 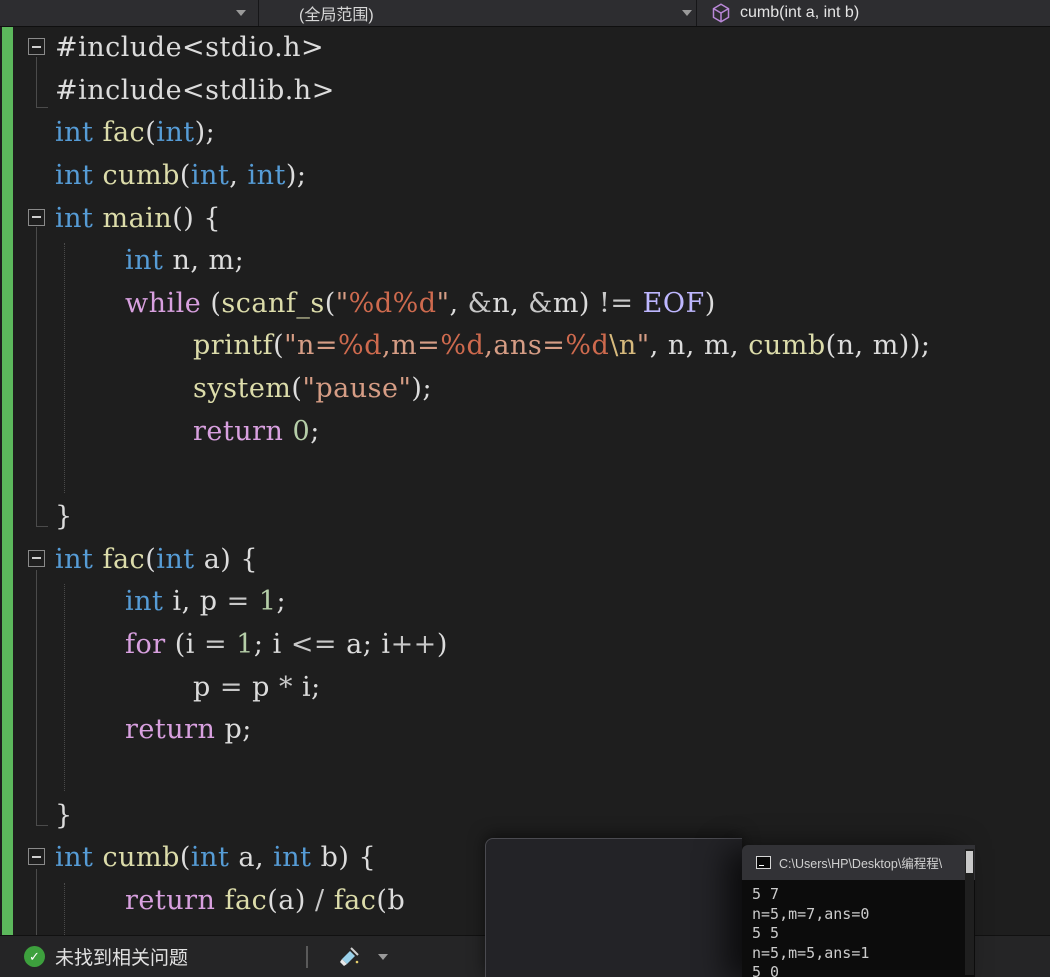 I want to click on member-dropdown: cumb(int a, int b), so click(x=873, y=13).